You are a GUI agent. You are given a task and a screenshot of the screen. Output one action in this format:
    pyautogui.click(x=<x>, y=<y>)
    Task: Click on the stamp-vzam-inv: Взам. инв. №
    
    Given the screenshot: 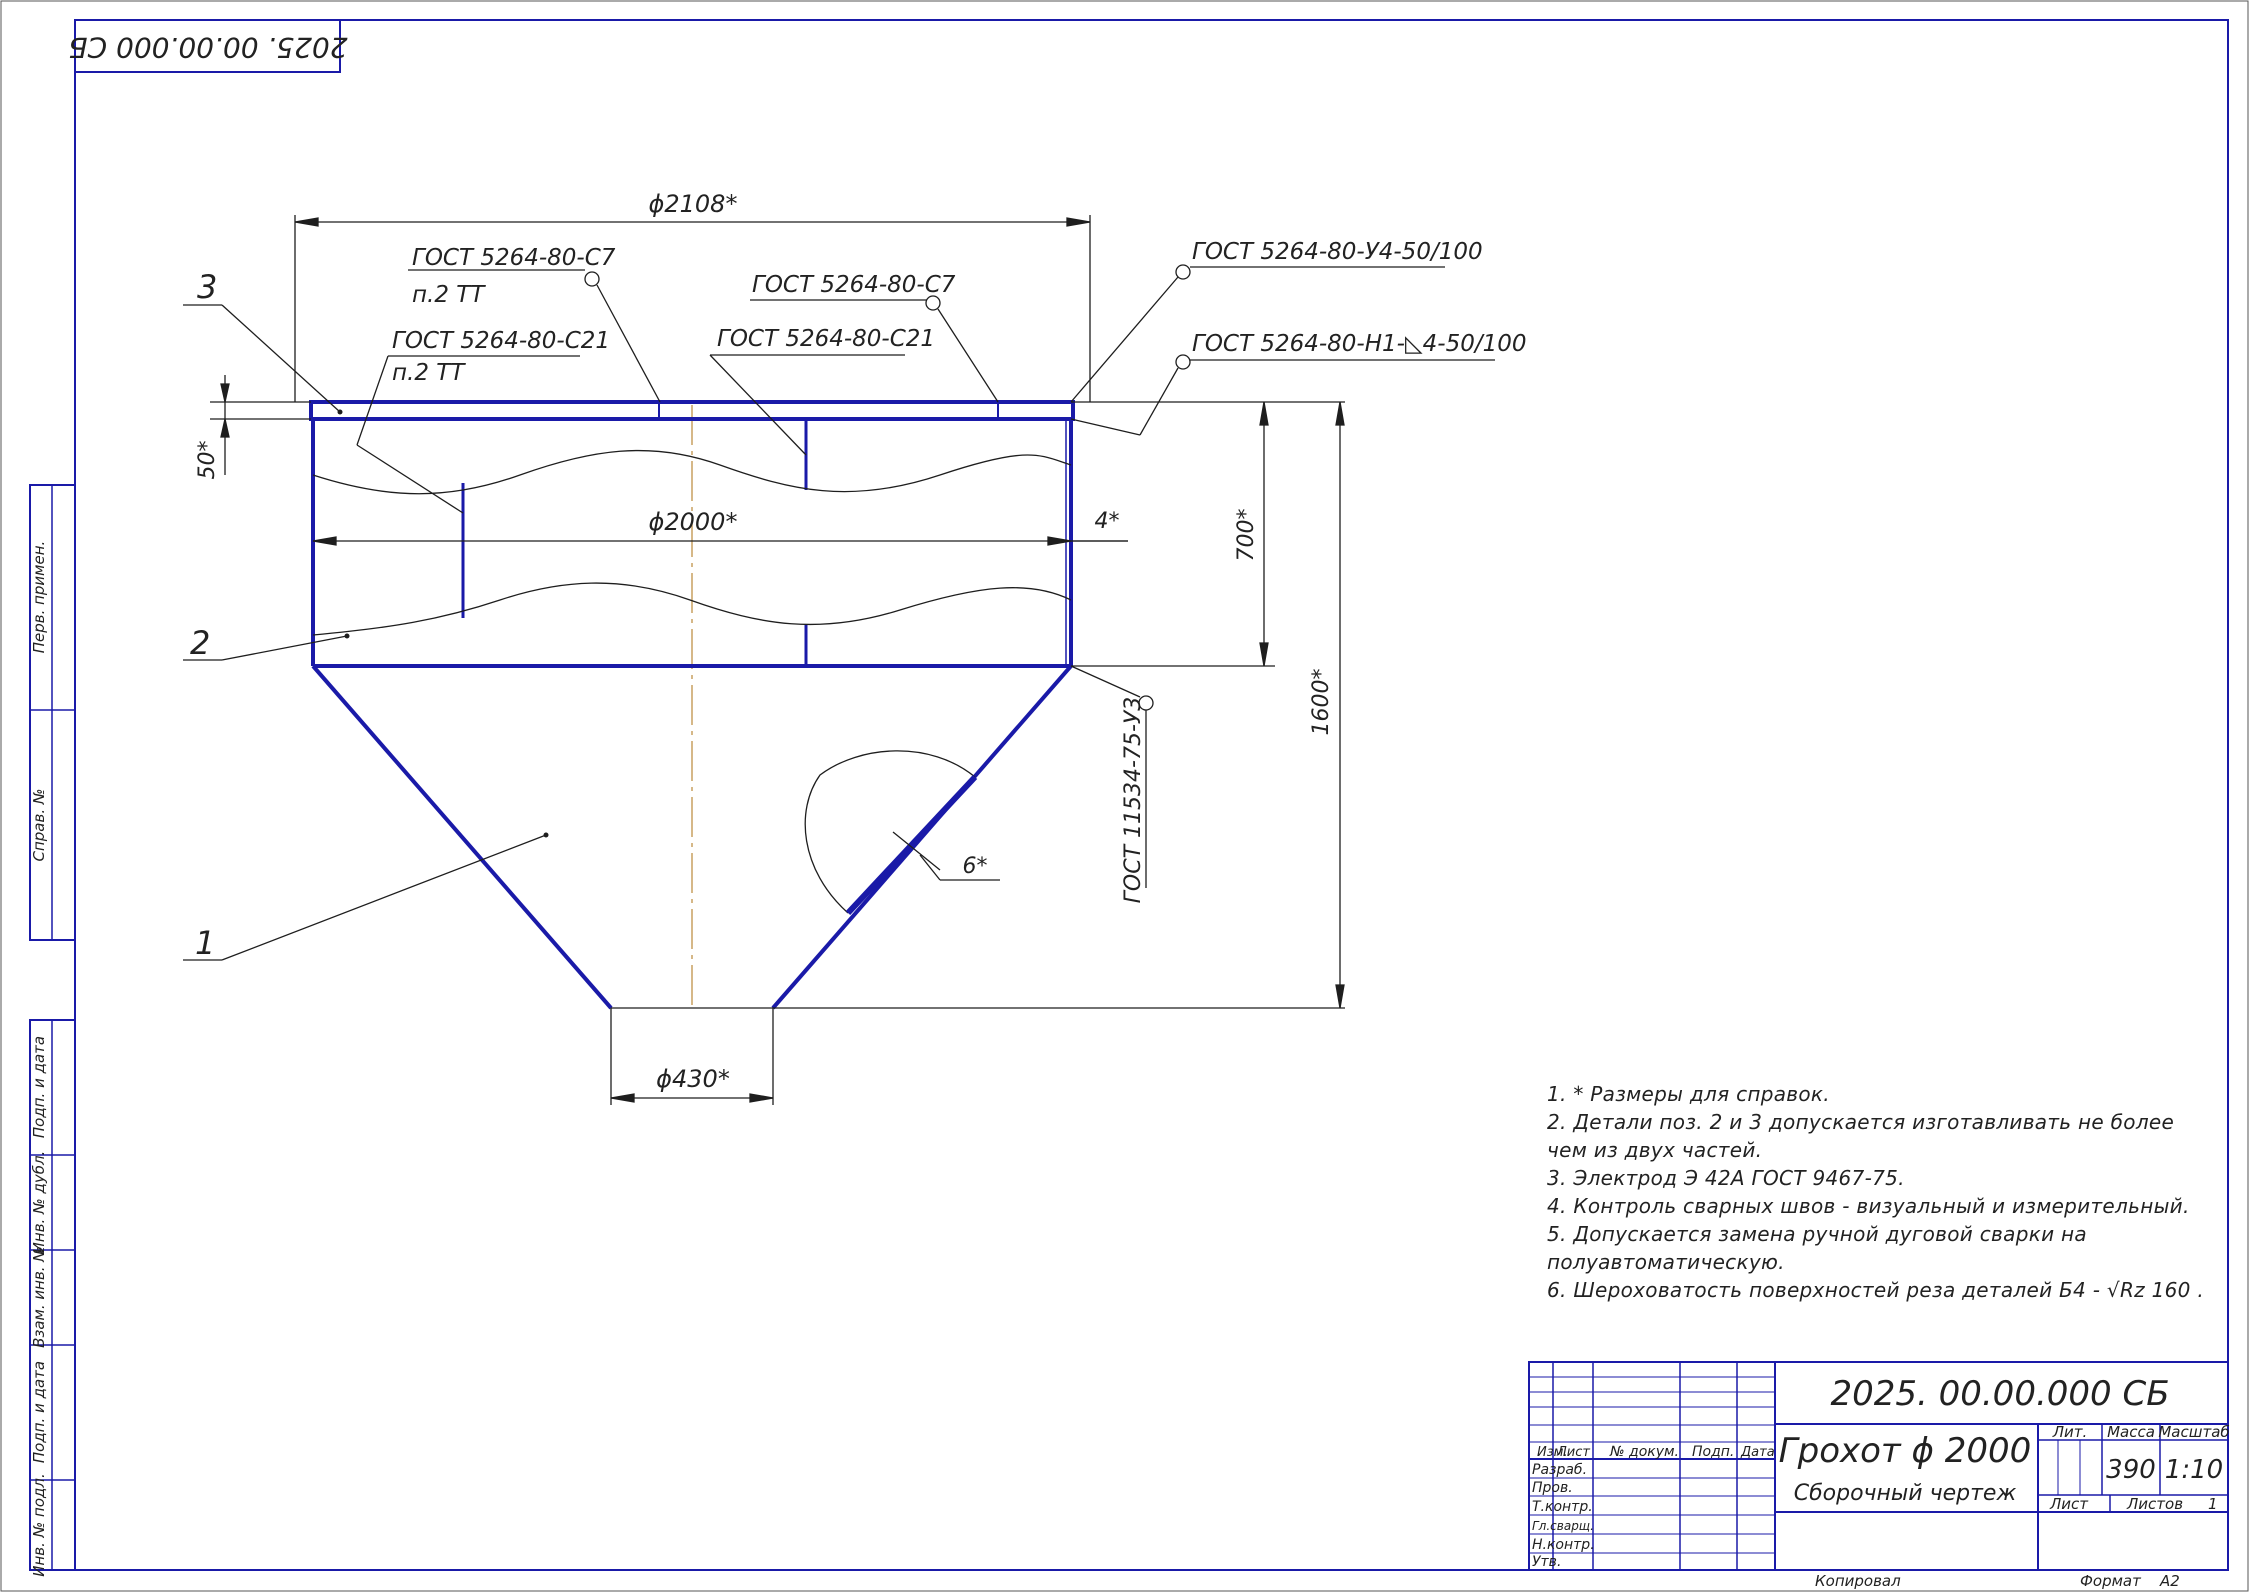 What is the action you would take?
    pyautogui.click(x=39, y=1297)
    